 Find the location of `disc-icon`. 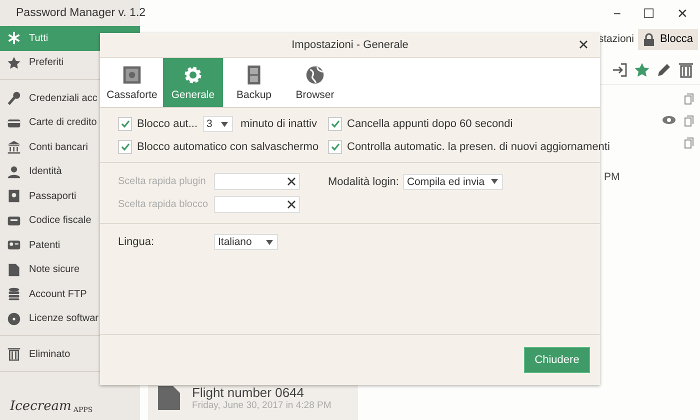

disc-icon is located at coordinates (14, 319).